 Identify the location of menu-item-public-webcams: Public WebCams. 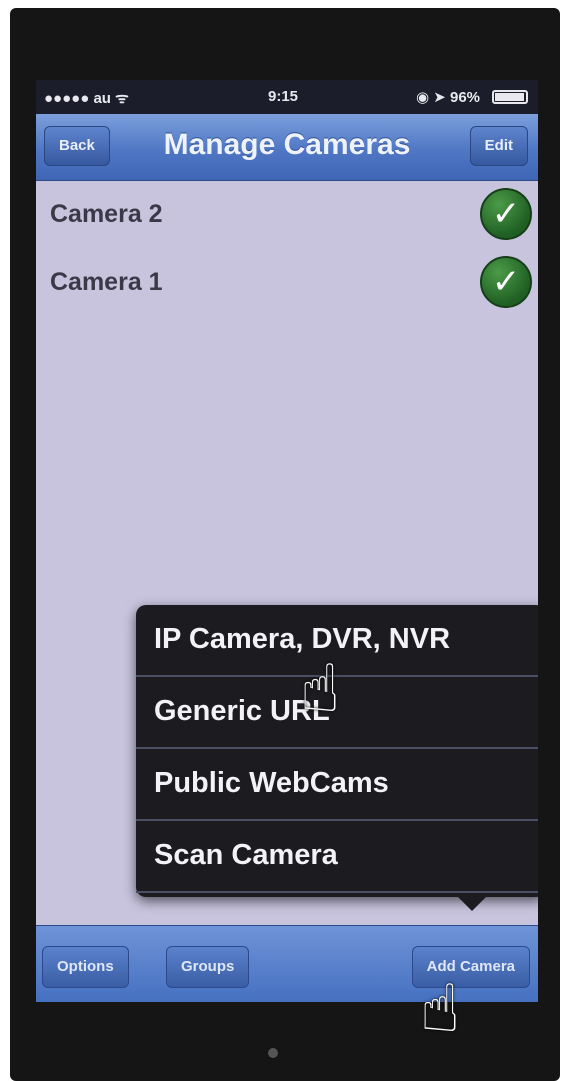
(337, 785).